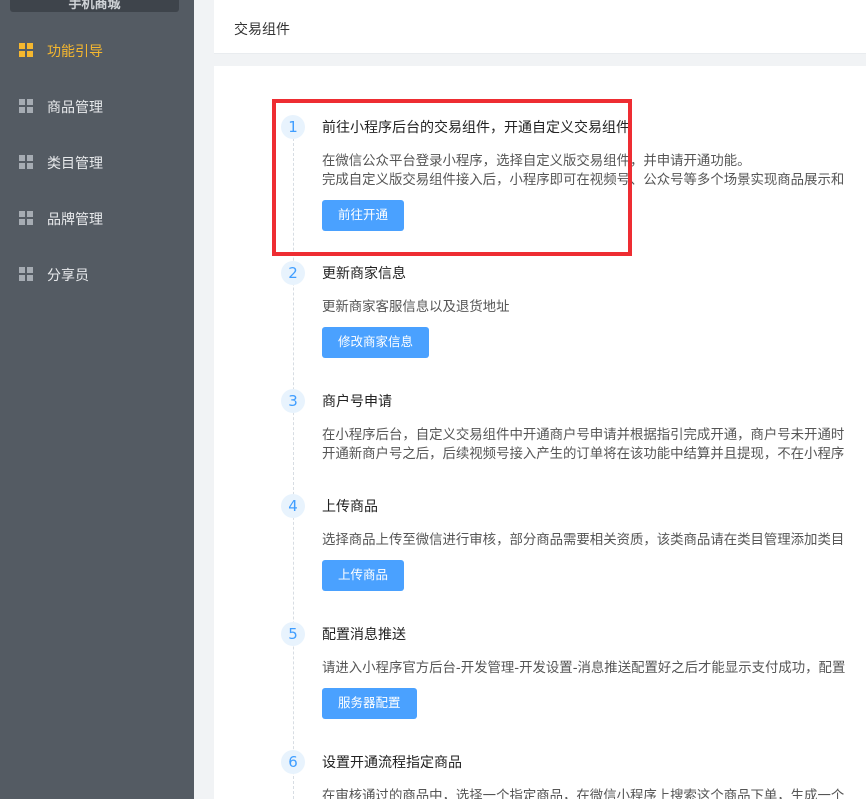  I want to click on step-title: 上传商品, so click(350, 507).